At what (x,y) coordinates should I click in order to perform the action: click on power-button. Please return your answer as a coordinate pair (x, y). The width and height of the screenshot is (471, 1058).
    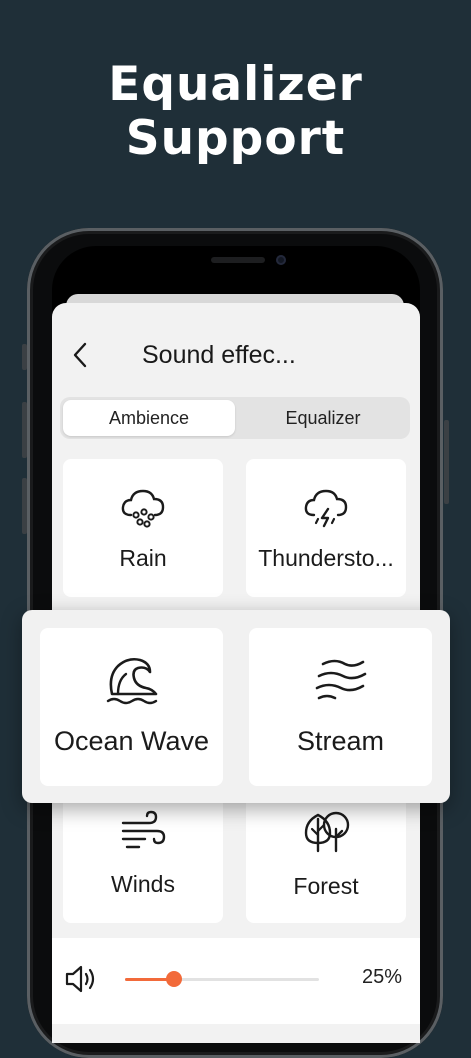
    Looking at the image, I should click on (446, 462).